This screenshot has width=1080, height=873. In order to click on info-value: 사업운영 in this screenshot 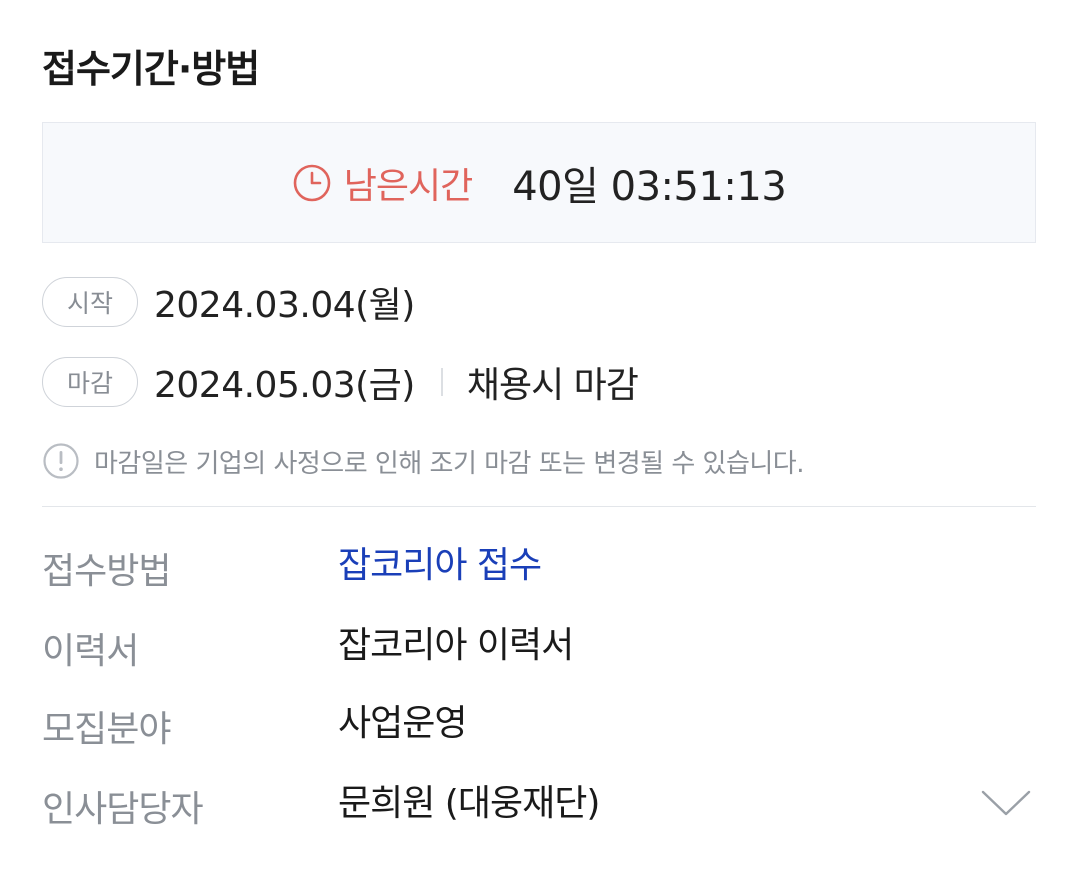, I will do `click(402, 723)`.